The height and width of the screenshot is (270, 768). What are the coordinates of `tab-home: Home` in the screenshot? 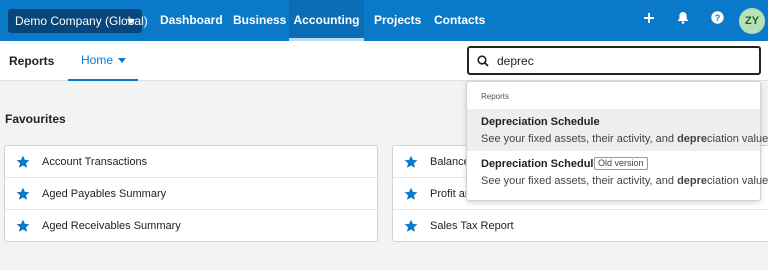 It's located at (103, 61).